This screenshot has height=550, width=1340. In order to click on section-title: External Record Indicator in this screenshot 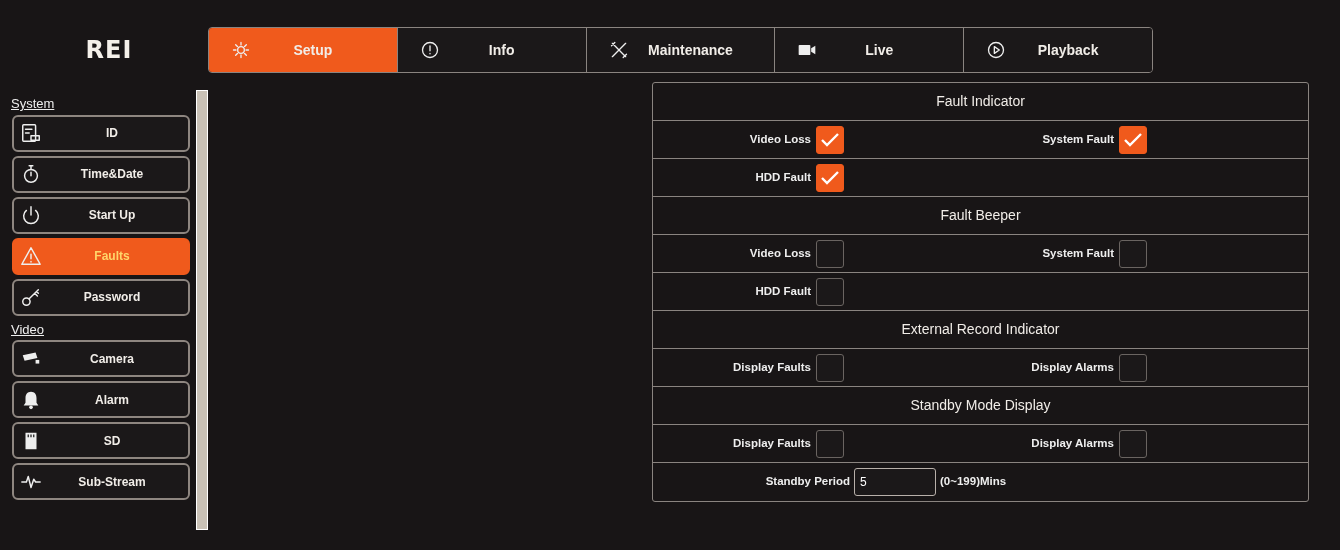, I will do `click(980, 329)`.